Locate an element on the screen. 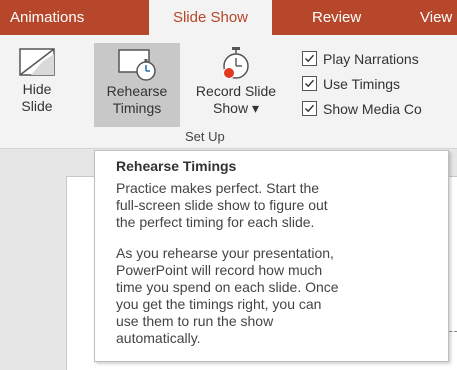 The height and width of the screenshot is (370, 457). record-slide-show-button: Record Slide Show ▾ is located at coordinates (236, 85).